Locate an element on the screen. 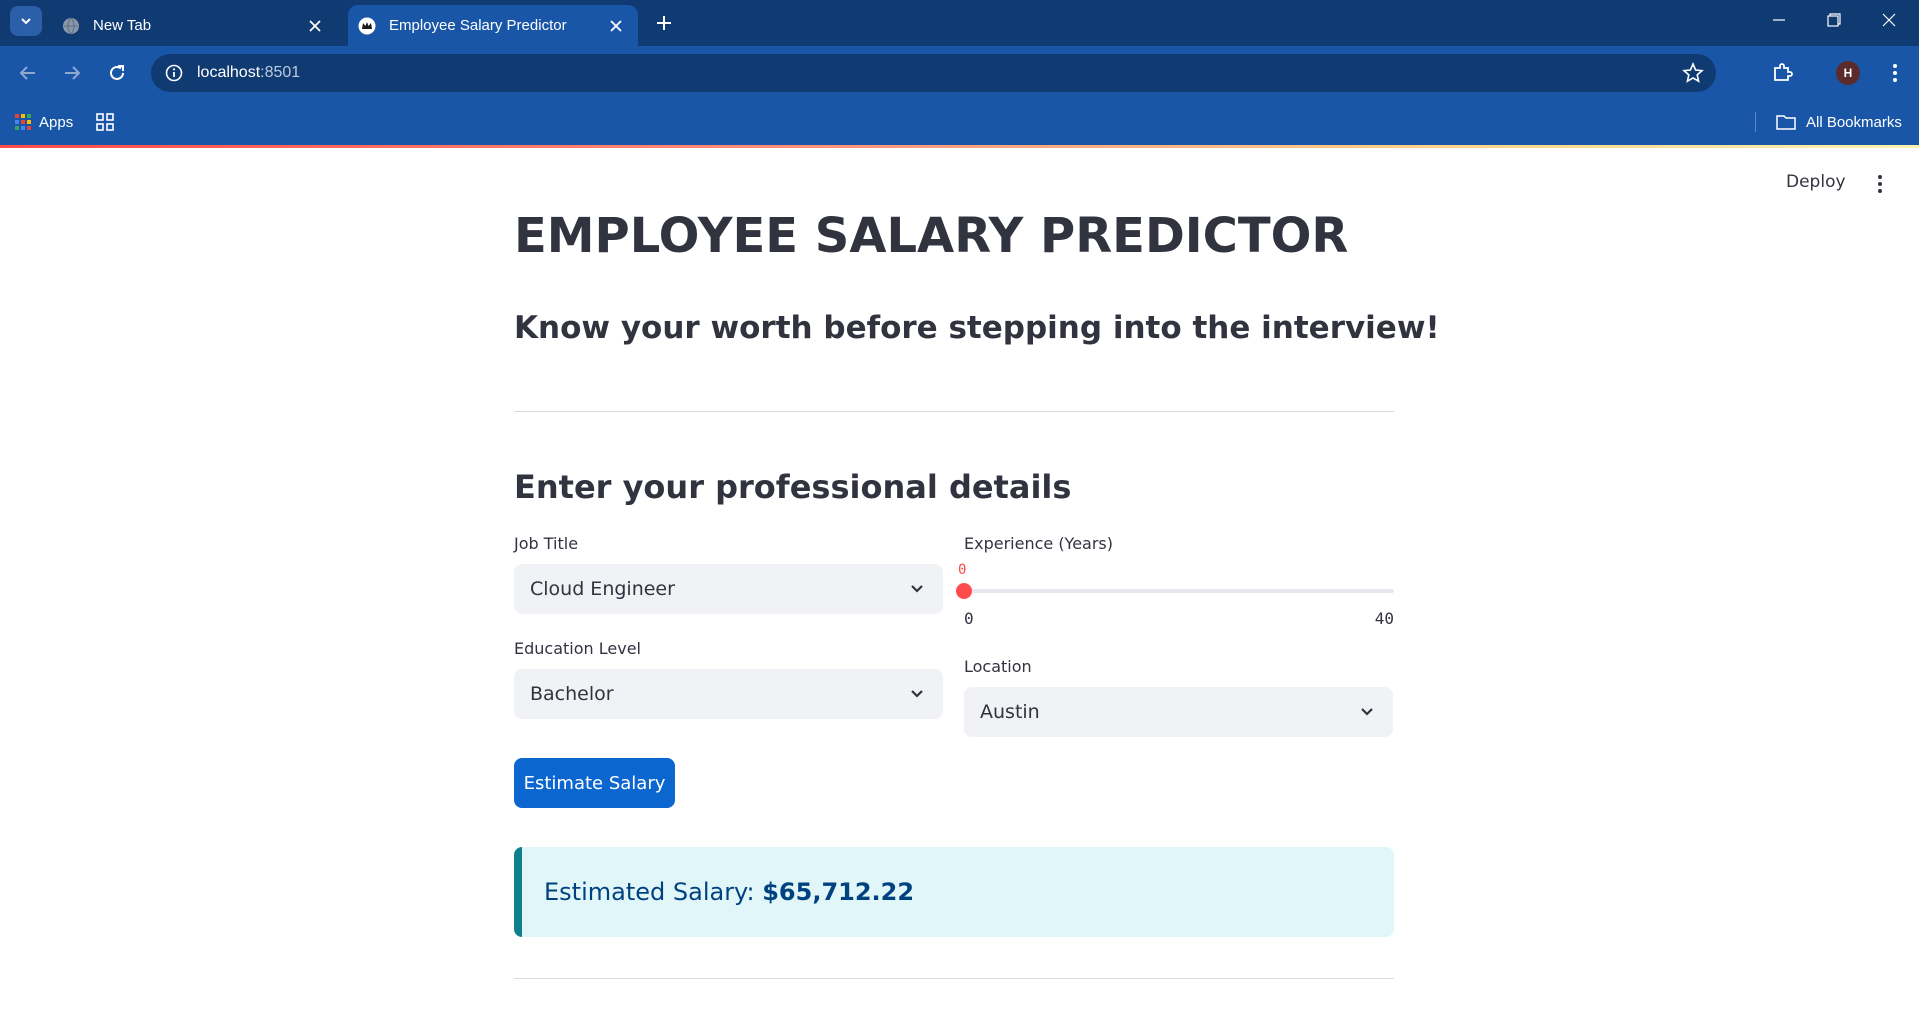 The width and height of the screenshot is (1919, 1014). tab-new-tab: New Tab is located at coordinates (194, 25).